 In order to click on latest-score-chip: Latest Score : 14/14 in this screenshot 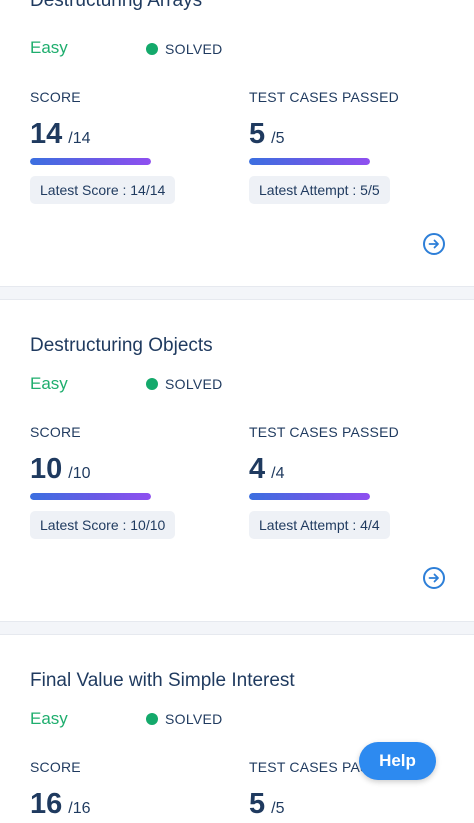, I will do `click(103, 190)`.